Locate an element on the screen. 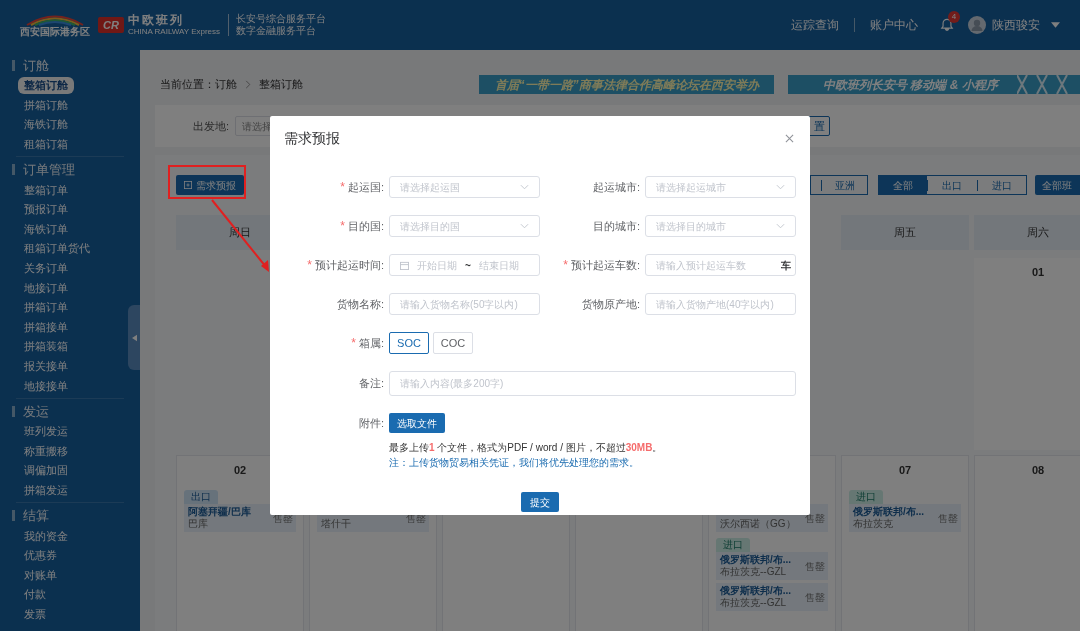 The width and height of the screenshot is (1080, 631). sidebar-item: 关务订单 is located at coordinates (46, 269).